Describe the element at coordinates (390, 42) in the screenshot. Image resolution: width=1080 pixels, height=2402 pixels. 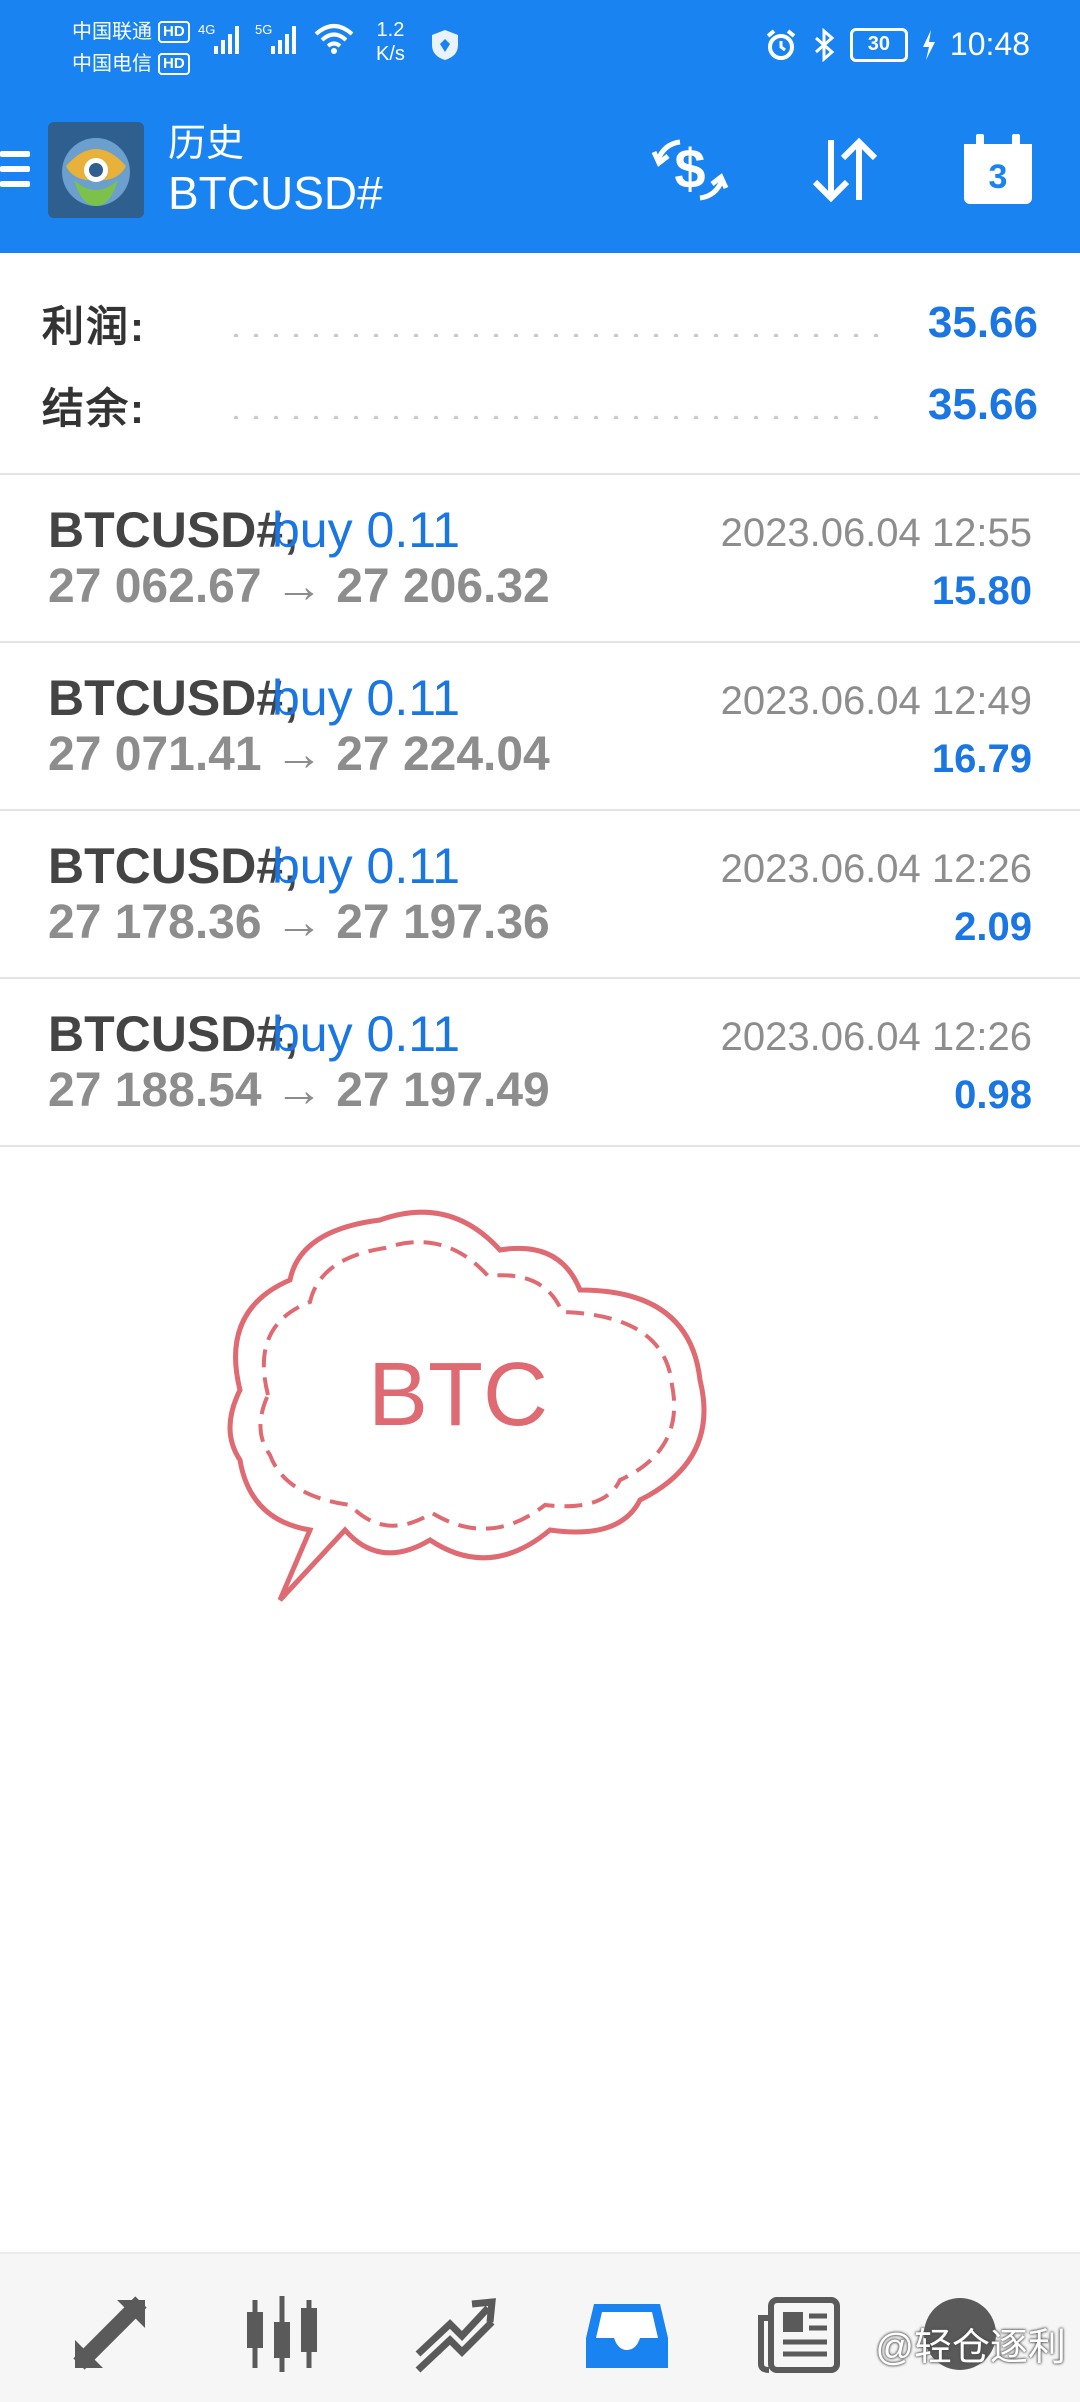
I see `network-speed: 1.2 K/s` at that location.